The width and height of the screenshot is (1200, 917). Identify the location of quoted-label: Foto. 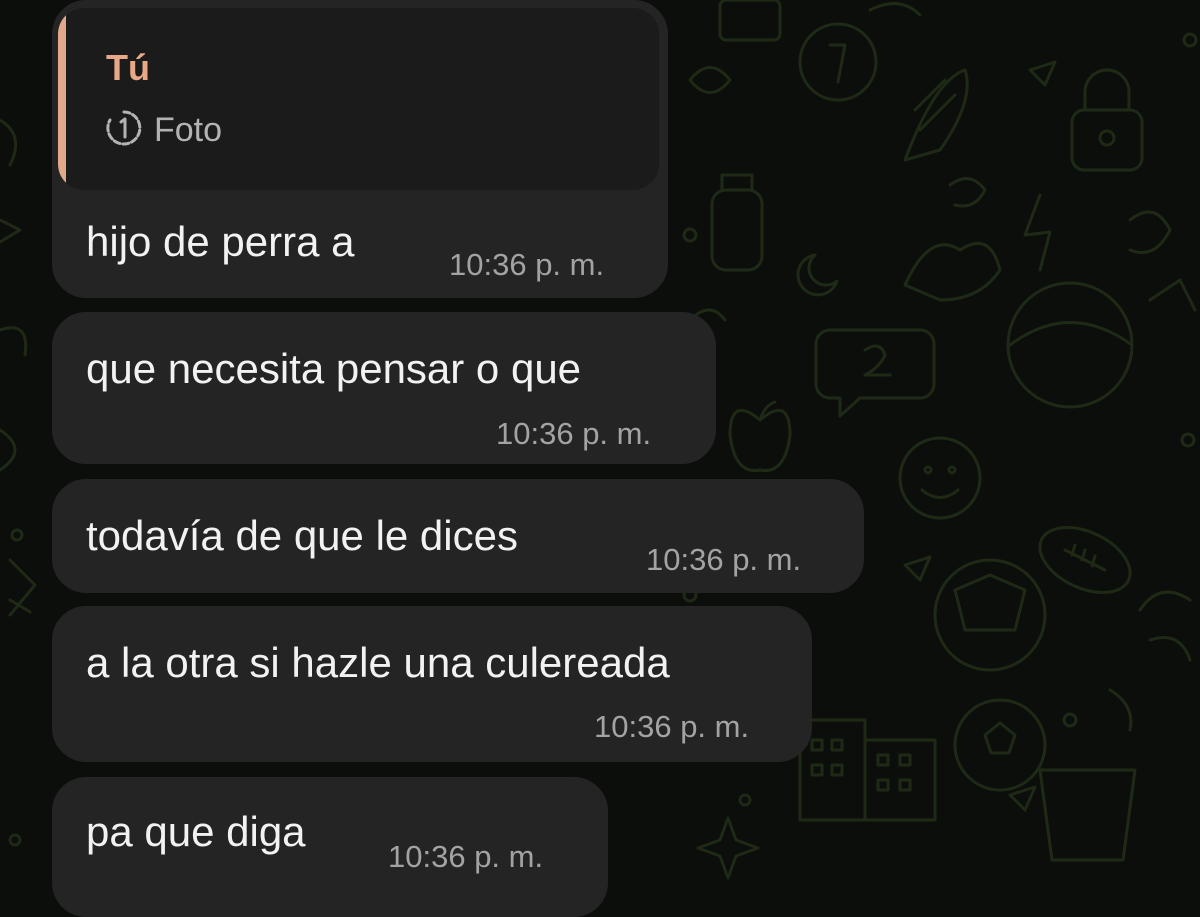
(188, 130).